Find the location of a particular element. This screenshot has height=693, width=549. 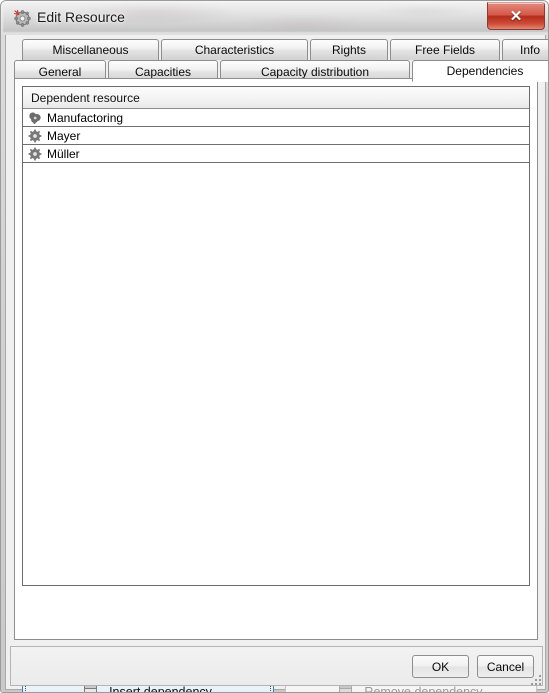

window-title: Edit Resource is located at coordinates (81, 17).